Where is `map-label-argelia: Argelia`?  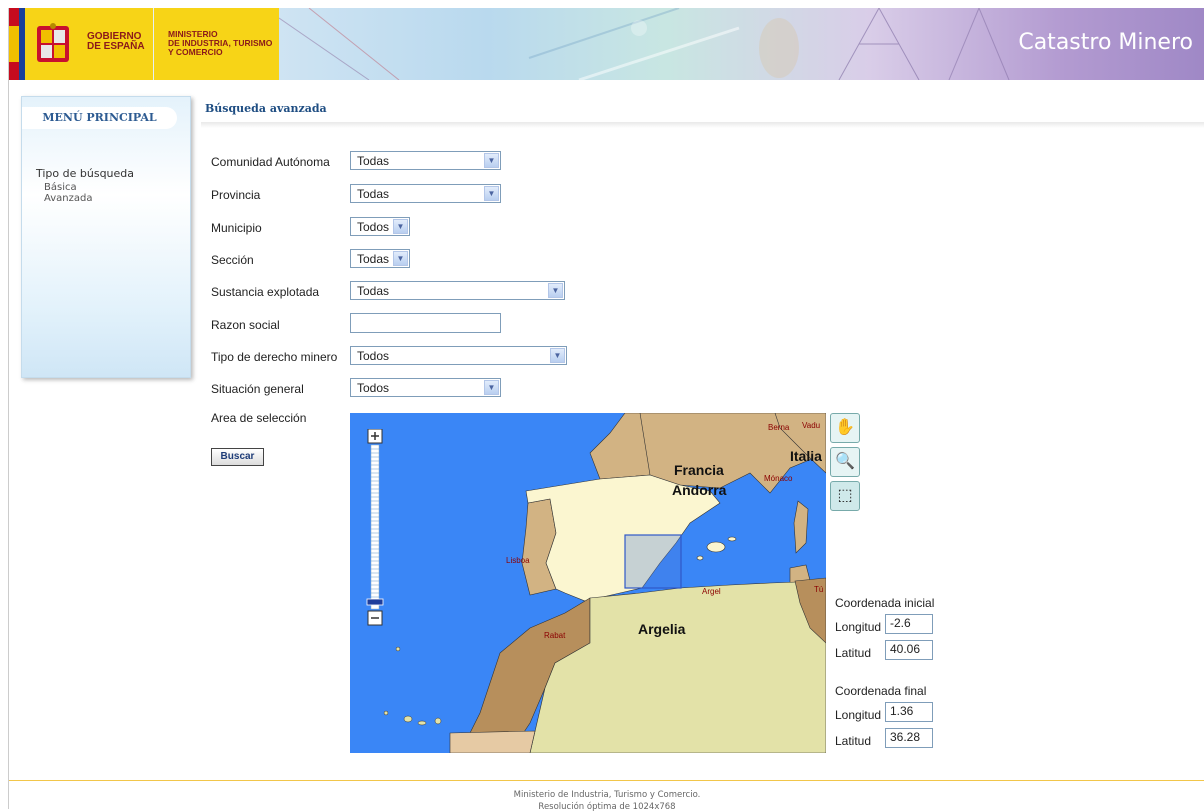
map-label-argelia: Argelia is located at coordinates (662, 629).